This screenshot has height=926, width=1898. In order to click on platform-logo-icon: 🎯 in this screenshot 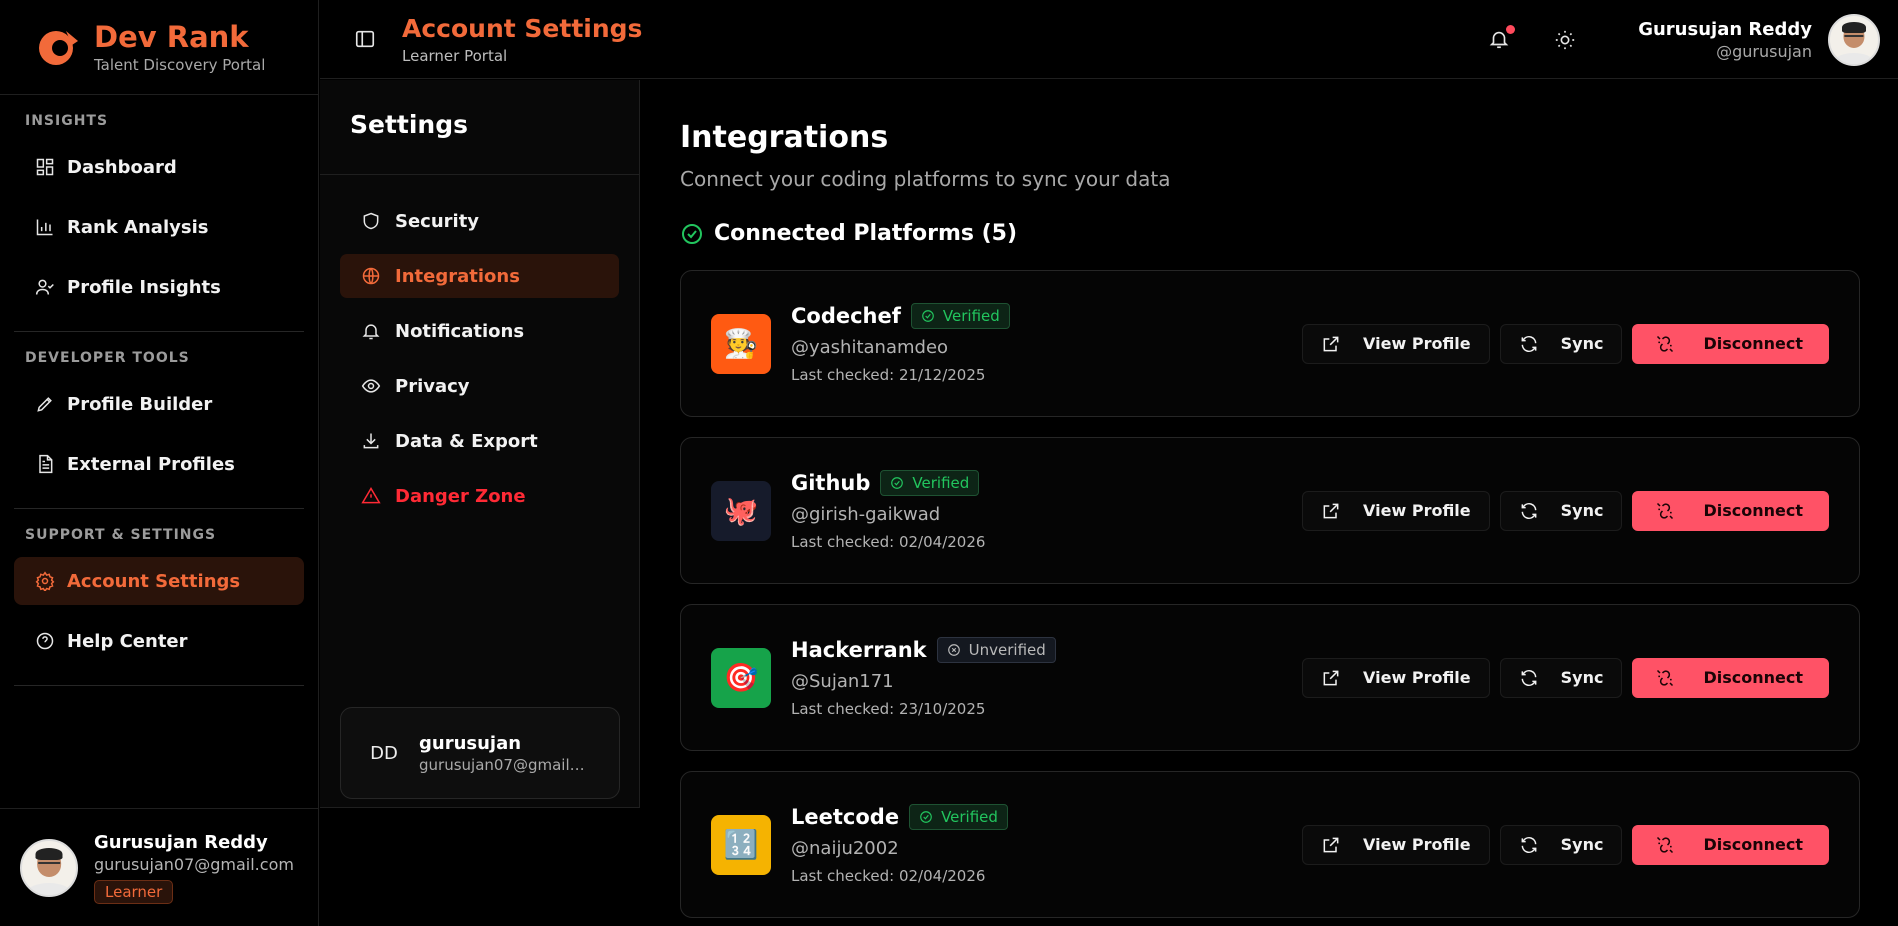, I will do `click(741, 677)`.